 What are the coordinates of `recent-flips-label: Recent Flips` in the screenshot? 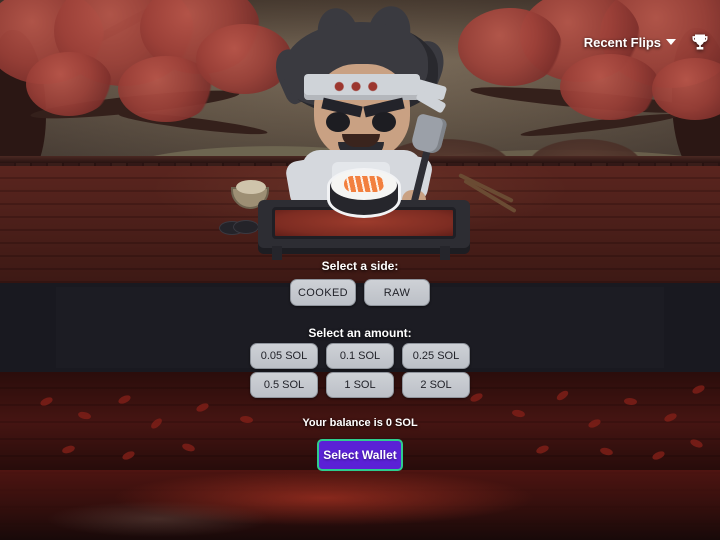 It's located at (622, 42).